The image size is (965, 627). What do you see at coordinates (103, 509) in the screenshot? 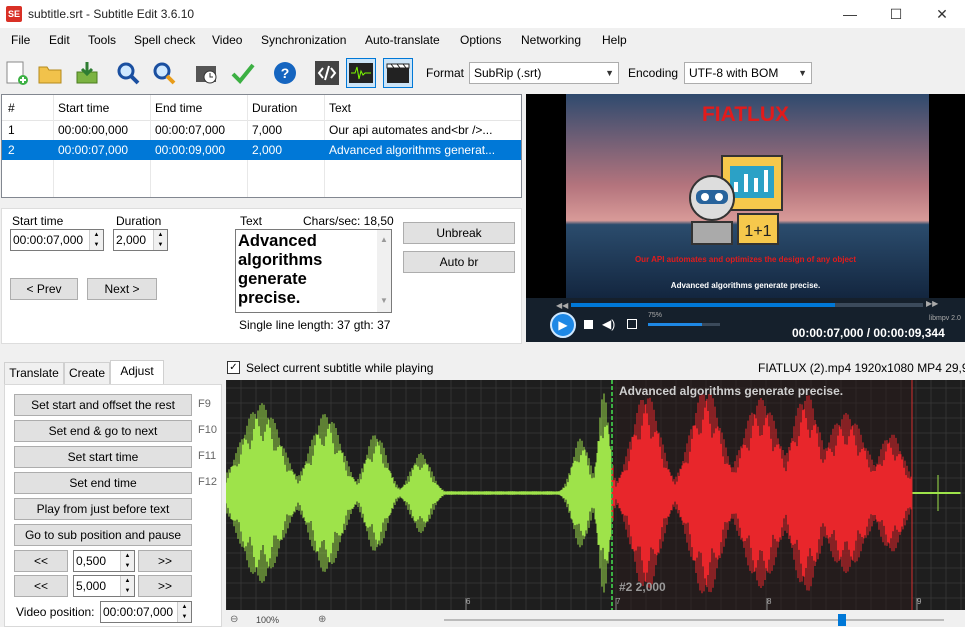
I see `play-before-text-button: Play from just before text` at bounding box center [103, 509].